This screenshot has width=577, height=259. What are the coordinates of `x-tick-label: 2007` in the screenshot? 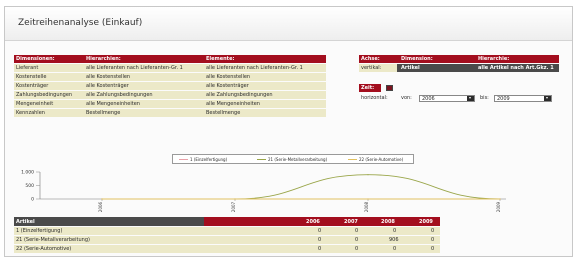 It's located at (233, 206).